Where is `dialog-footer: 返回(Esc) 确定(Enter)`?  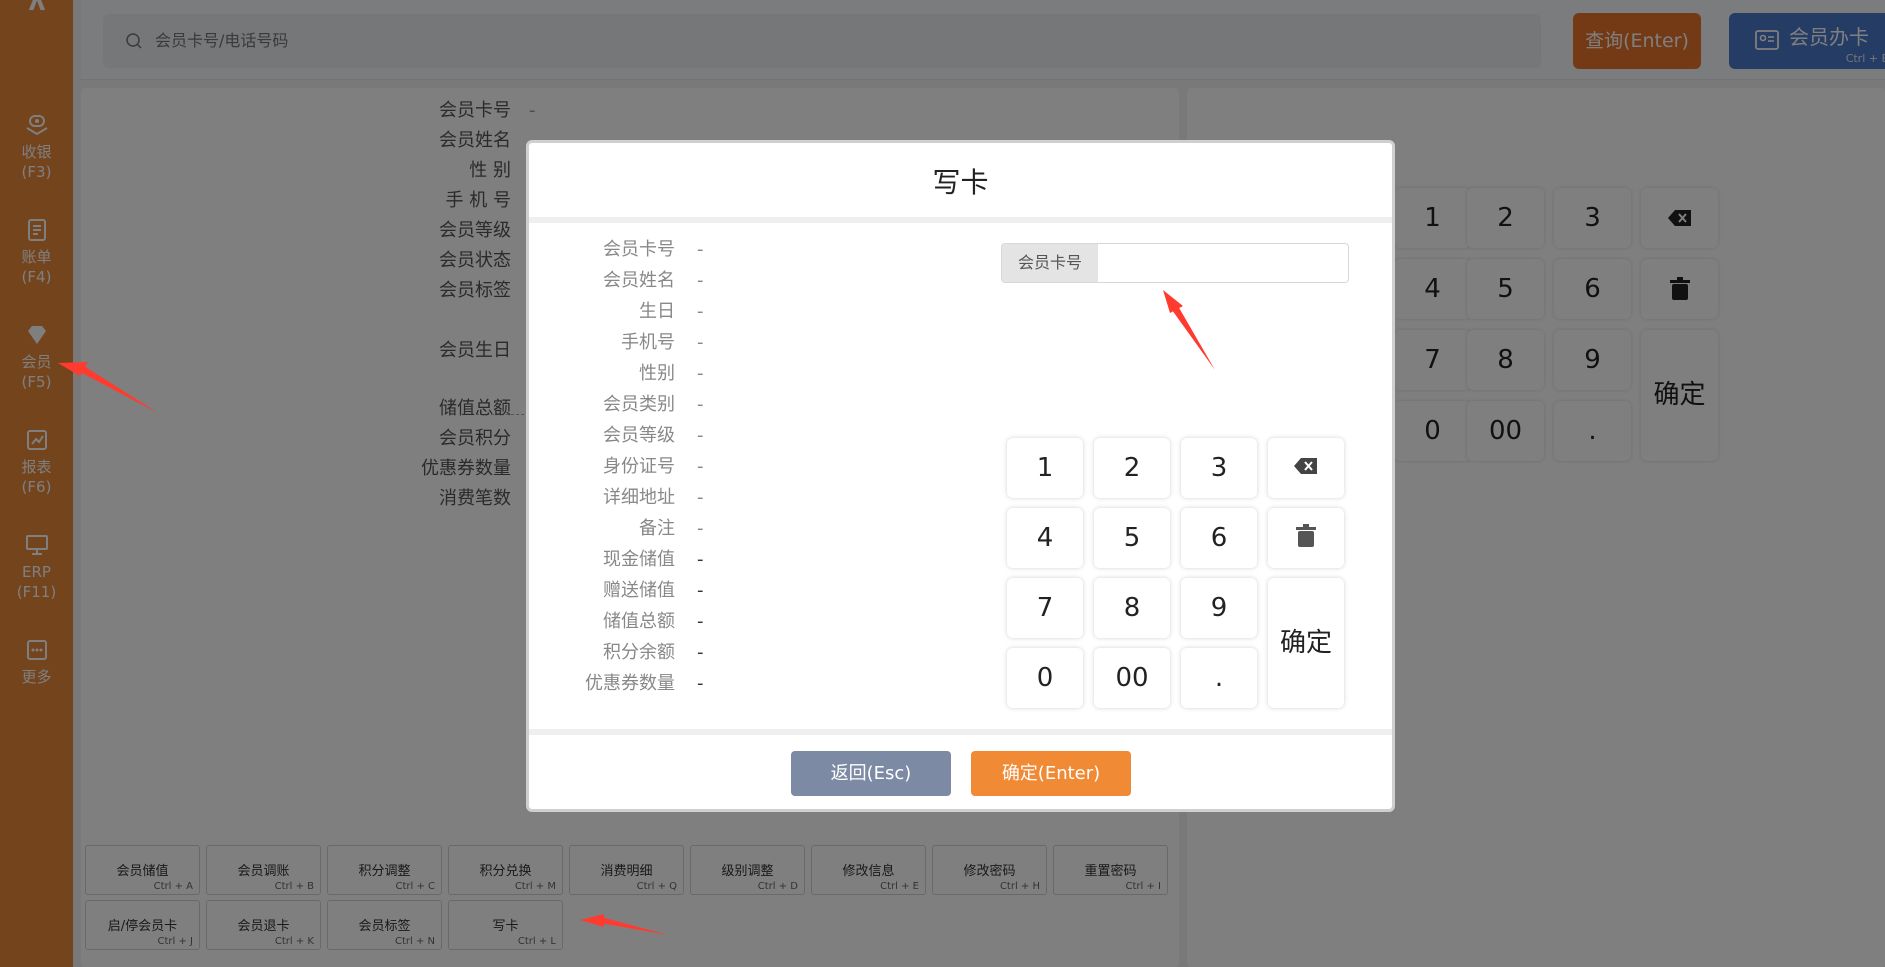 dialog-footer: 返回(Esc) 确定(Enter) is located at coordinates (960, 769).